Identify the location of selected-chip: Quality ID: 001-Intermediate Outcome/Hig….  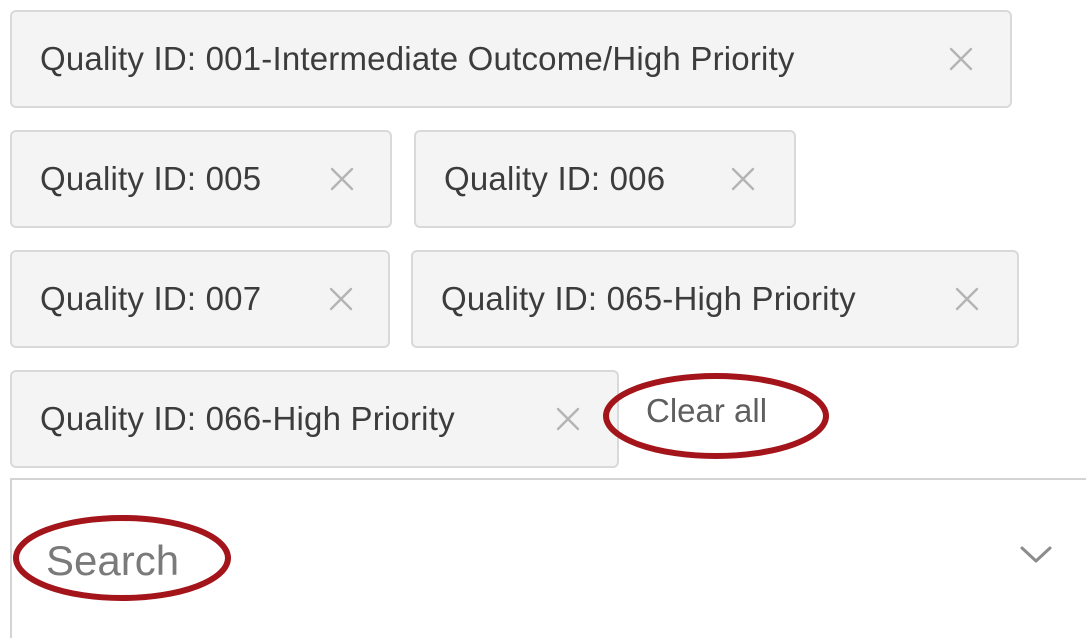
(511, 59).